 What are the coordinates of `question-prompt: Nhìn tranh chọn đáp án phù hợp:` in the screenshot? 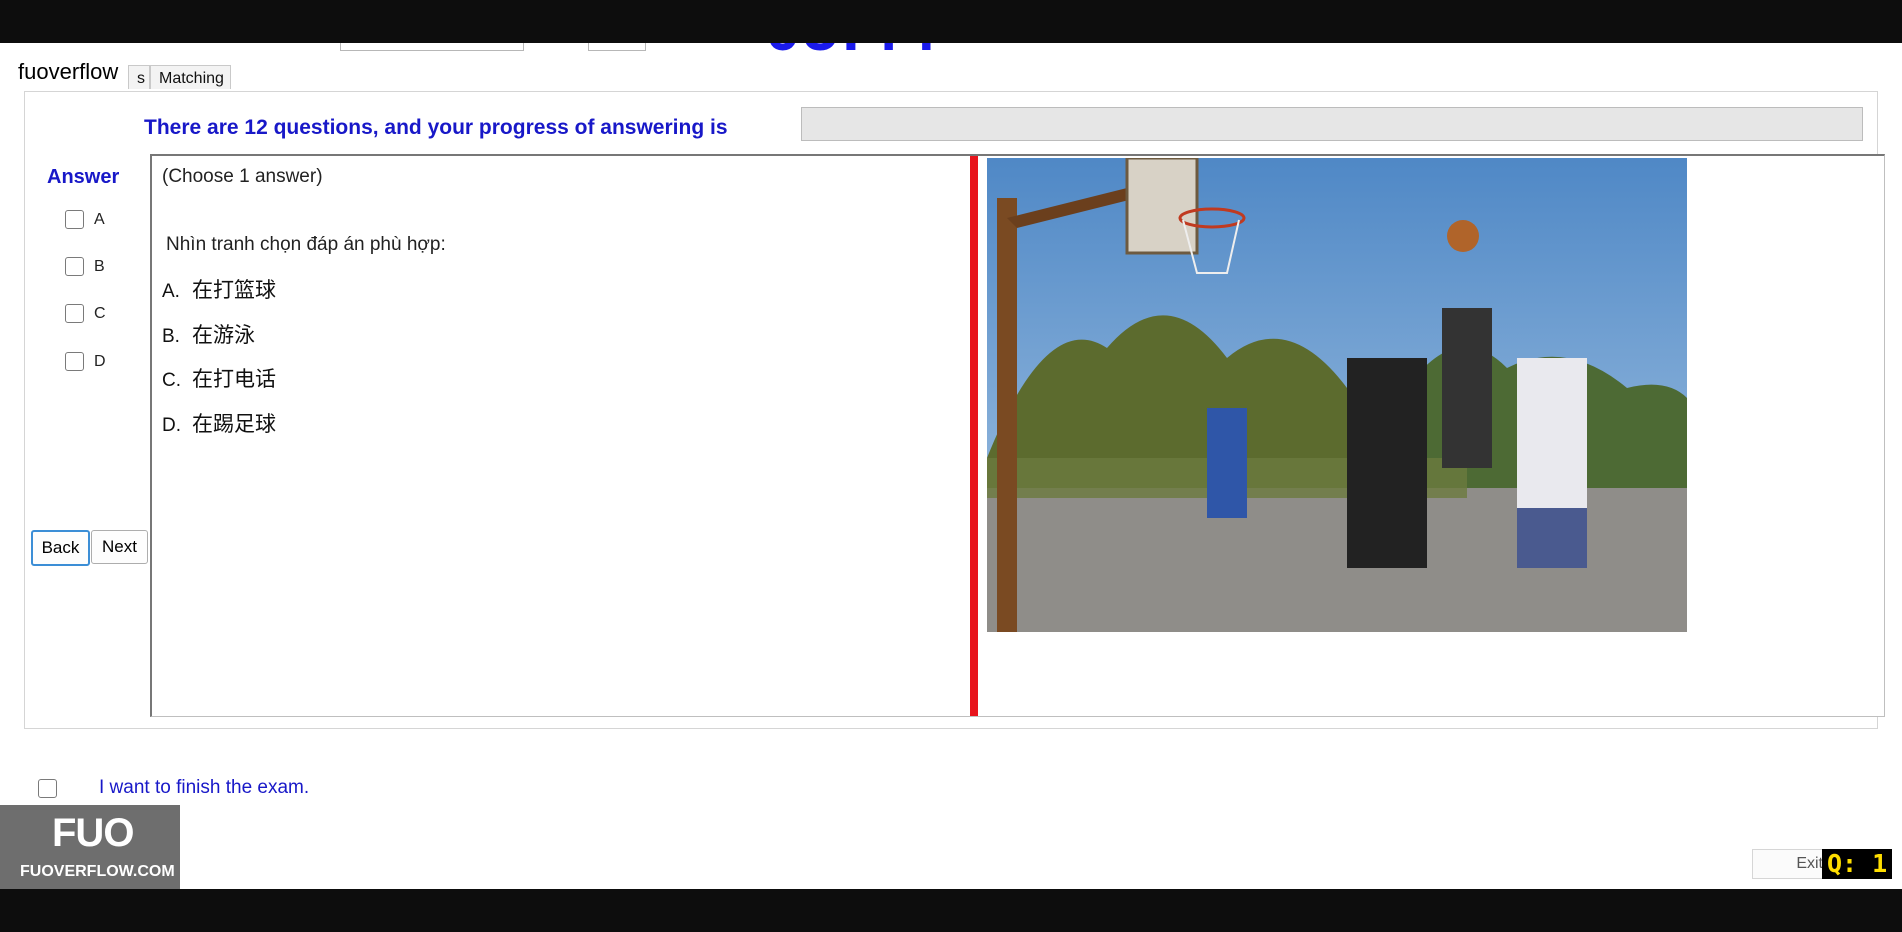 It's located at (306, 244).